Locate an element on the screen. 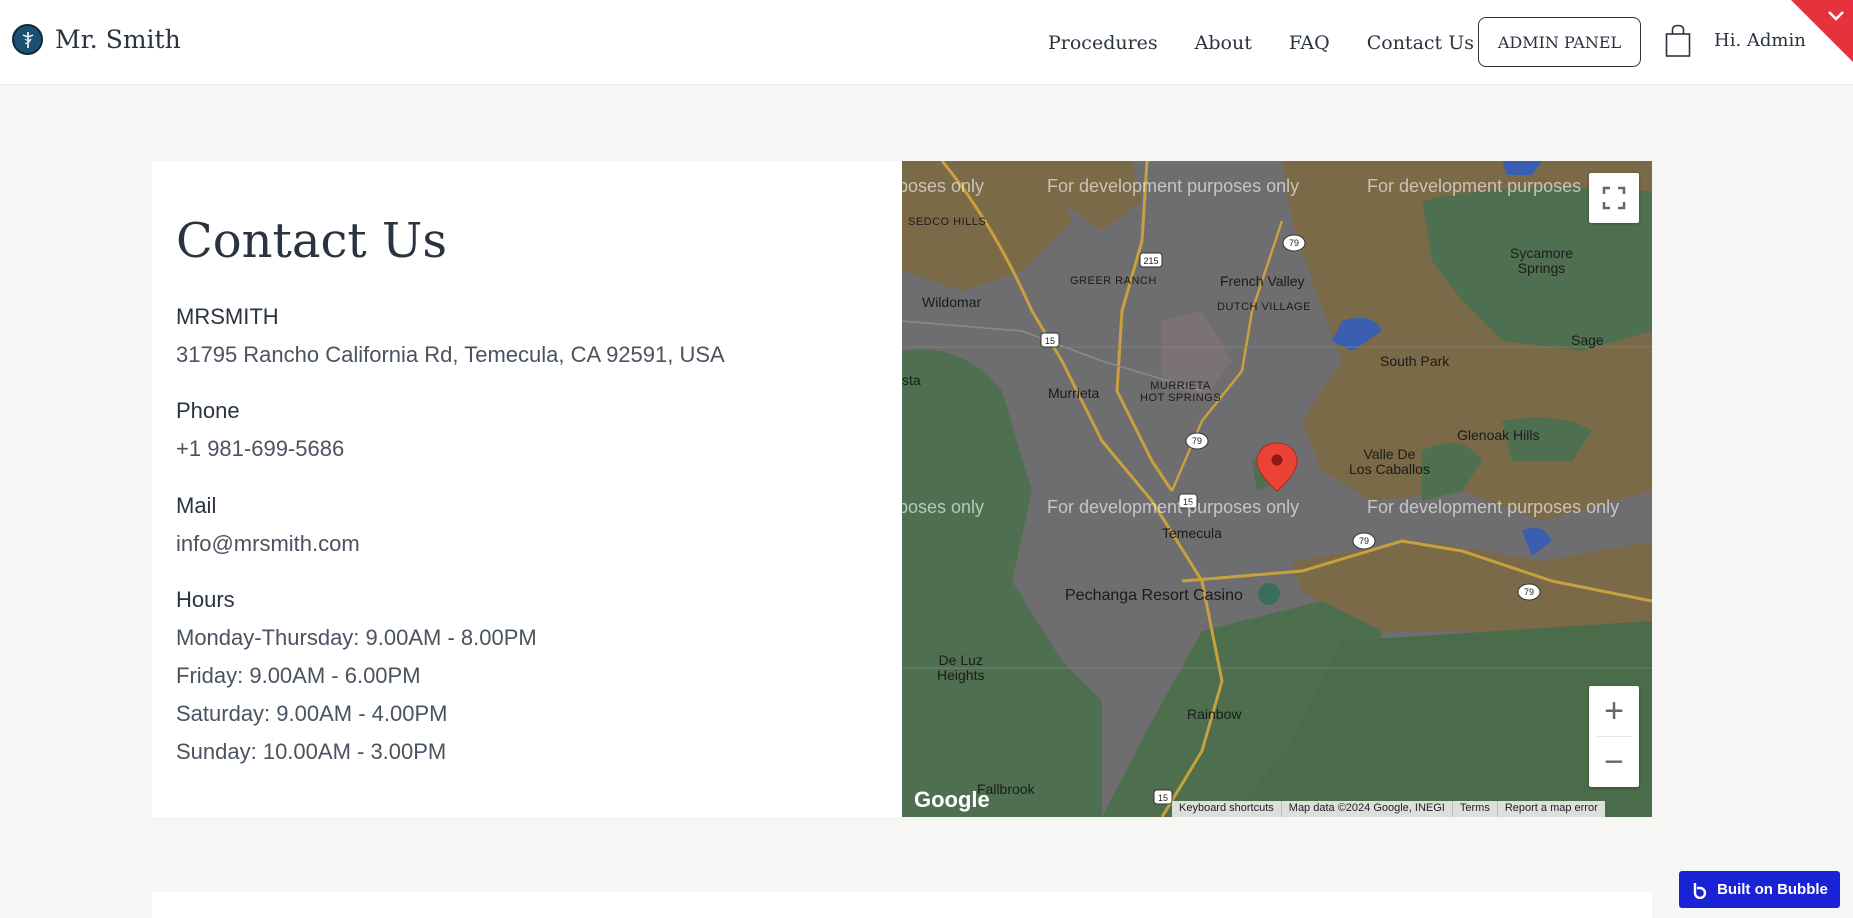 The height and width of the screenshot is (918, 1853). corner-ribbon-toggle is located at coordinates (1822, 31).